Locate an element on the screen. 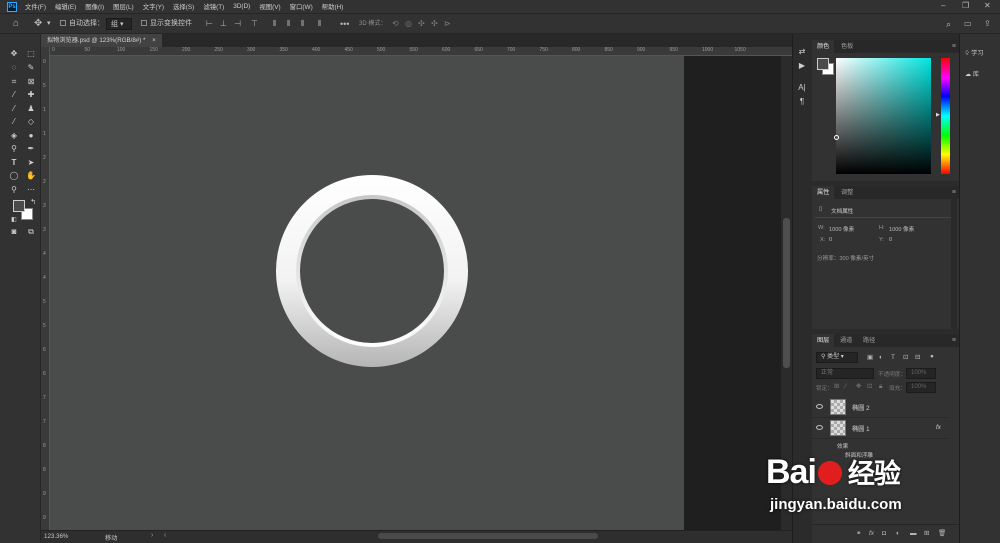  move-tool-icon: ✥ is located at coordinates (38, 24).